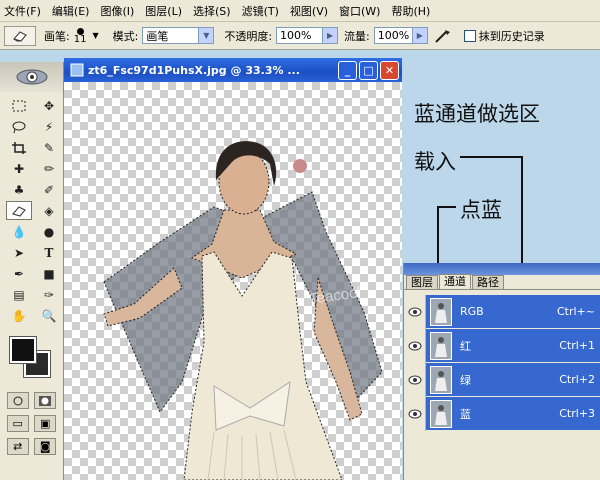 The width and height of the screenshot is (600, 480). What do you see at coordinates (472, 311) in the screenshot?
I see `channel-name: RGB` at bounding box center [472, 311].